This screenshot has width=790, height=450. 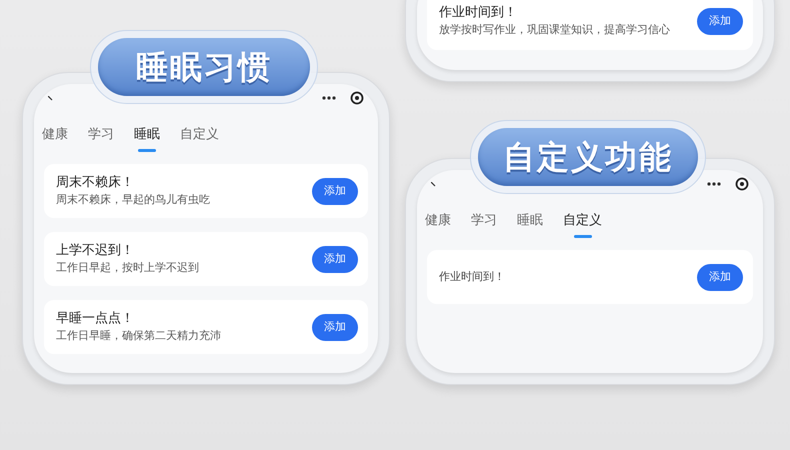 I want to click on badge-title: 自定义功能, so click(x=588, y=157).